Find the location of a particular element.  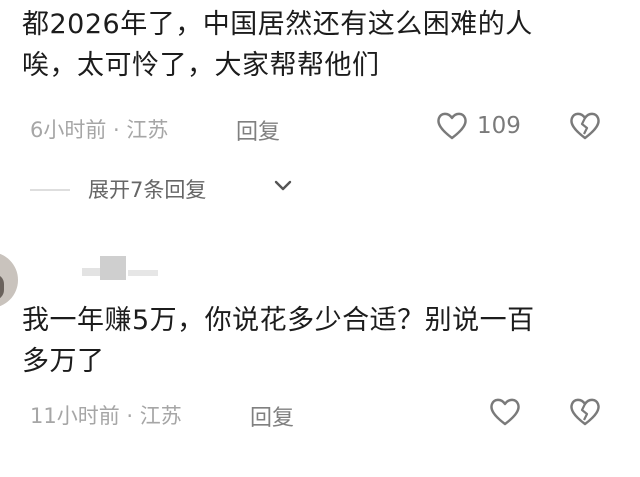

comment-text-line: 多万了 is located at coordinates (63, 361).